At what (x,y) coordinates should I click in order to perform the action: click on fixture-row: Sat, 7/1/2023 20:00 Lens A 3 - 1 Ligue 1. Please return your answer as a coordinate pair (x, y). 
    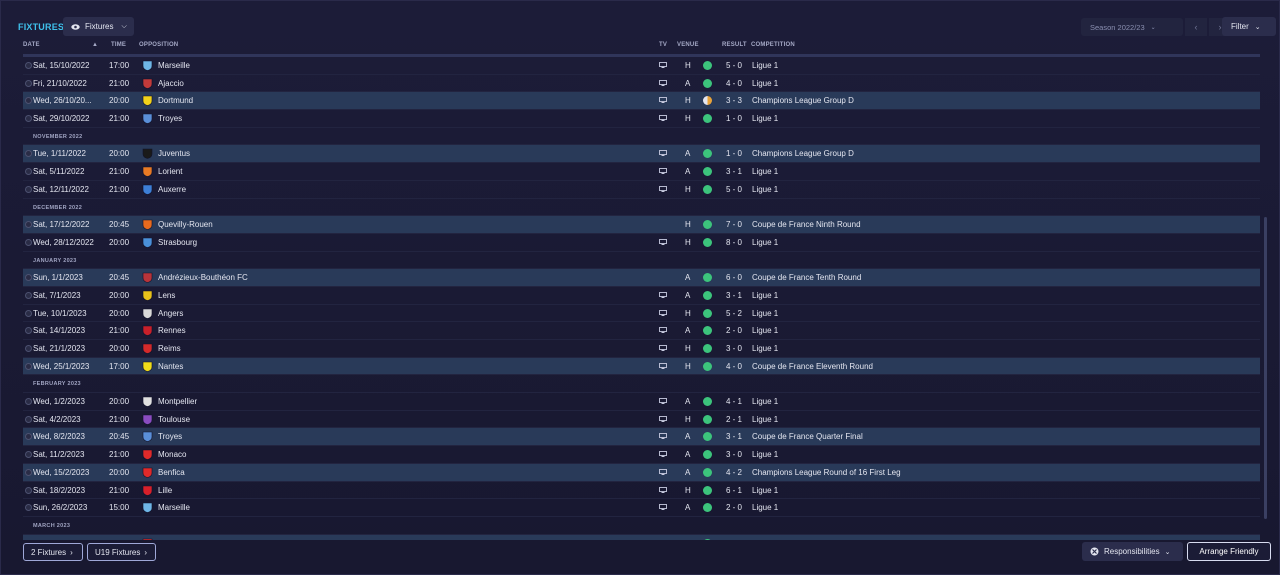
    Looking at the image, I should click on (641, 296).